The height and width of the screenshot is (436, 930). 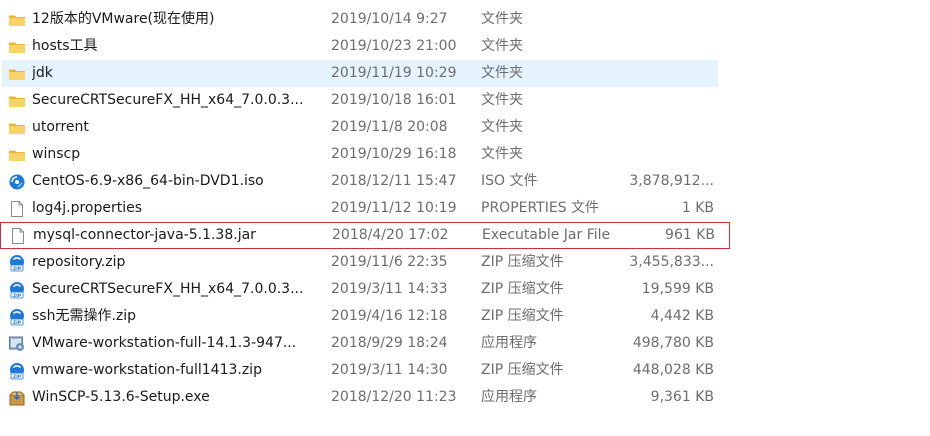 I want to click on file-size: 19,599 KB, so click(x=677, y=289).